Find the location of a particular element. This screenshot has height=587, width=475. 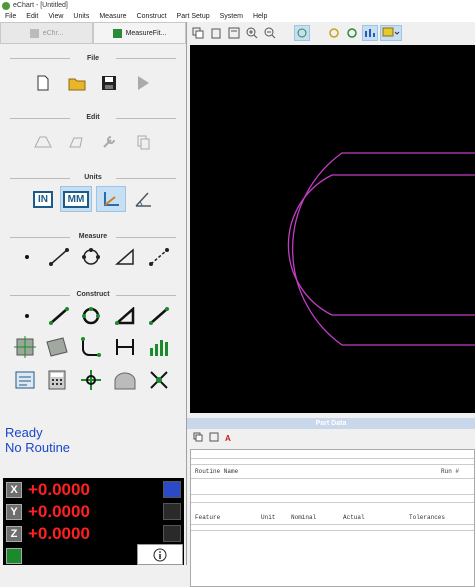

edit-step-button is located at coordinates (77, 142).